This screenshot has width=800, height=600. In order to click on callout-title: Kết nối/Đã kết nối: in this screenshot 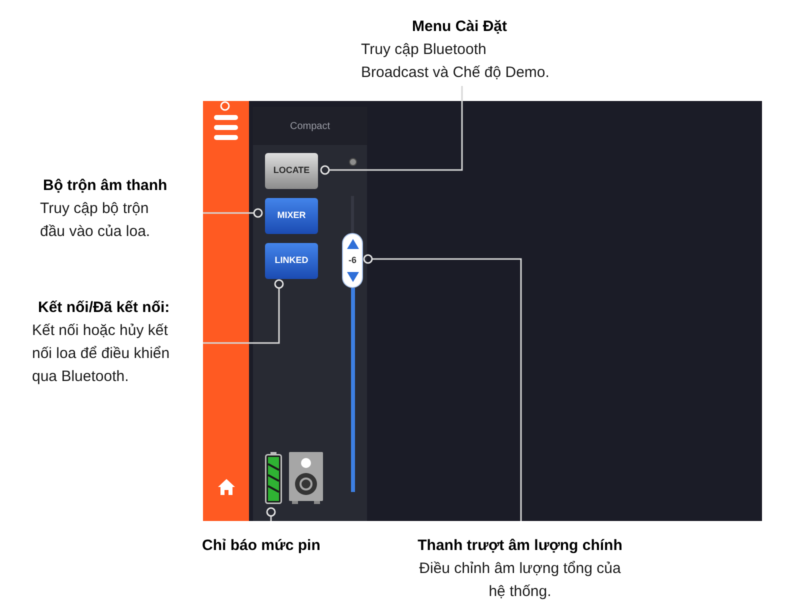, I will do `click(104, 308)`.